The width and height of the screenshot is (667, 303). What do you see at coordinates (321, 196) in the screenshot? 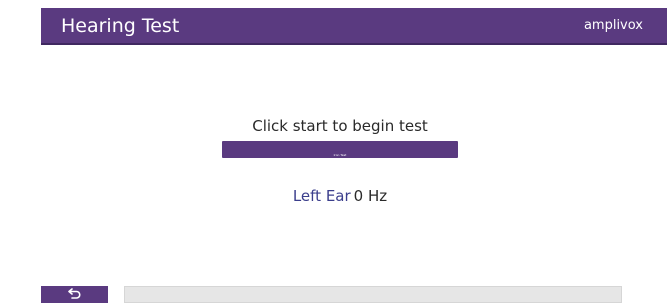
I see `ear-label: Left Ear` at bounding box center [321, 196].